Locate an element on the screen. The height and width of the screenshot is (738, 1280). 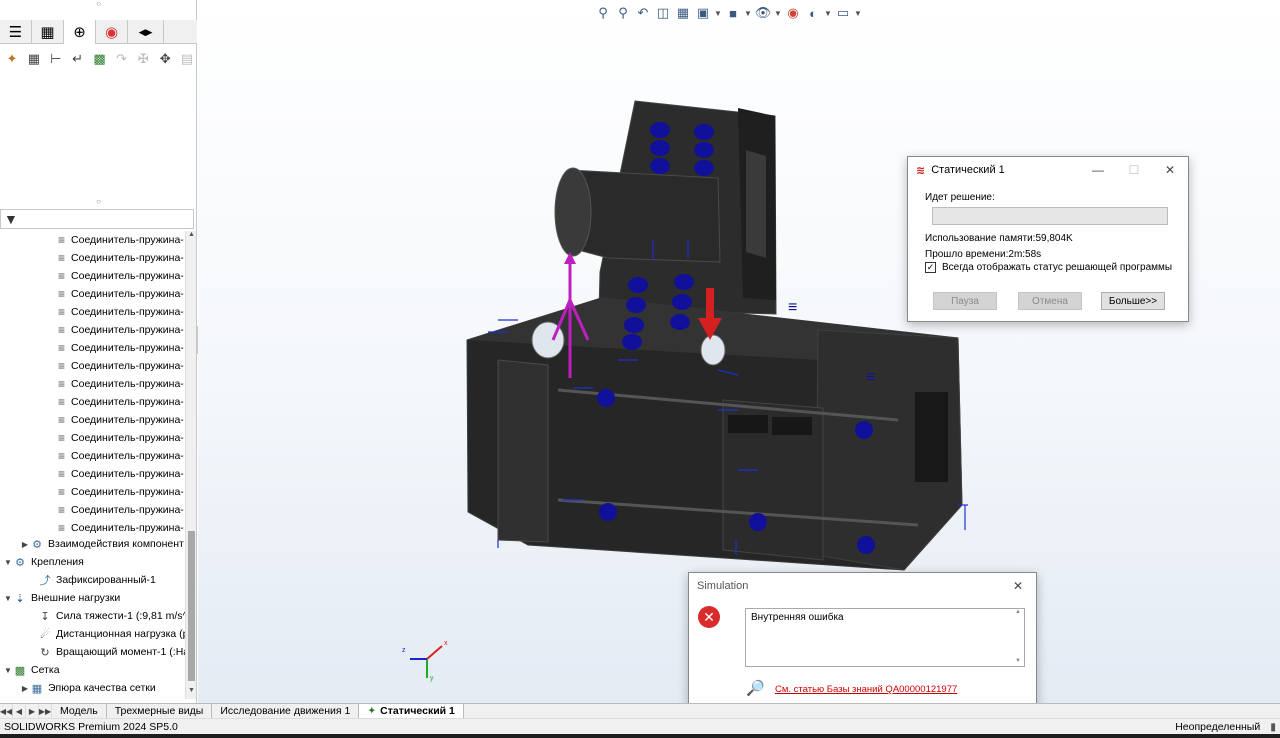
tree-item-gravity: ↧ Сила тяжести-1 (:9,81 m/s^2 is located at coordinates (112, 616).